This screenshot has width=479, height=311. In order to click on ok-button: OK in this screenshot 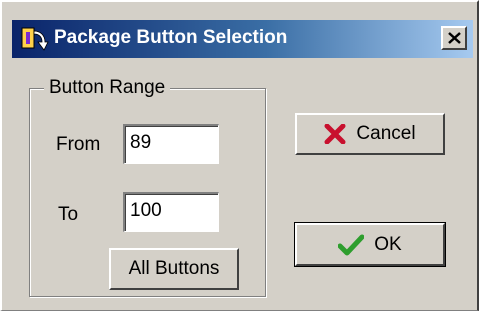, I will do `click(370, 244)`.